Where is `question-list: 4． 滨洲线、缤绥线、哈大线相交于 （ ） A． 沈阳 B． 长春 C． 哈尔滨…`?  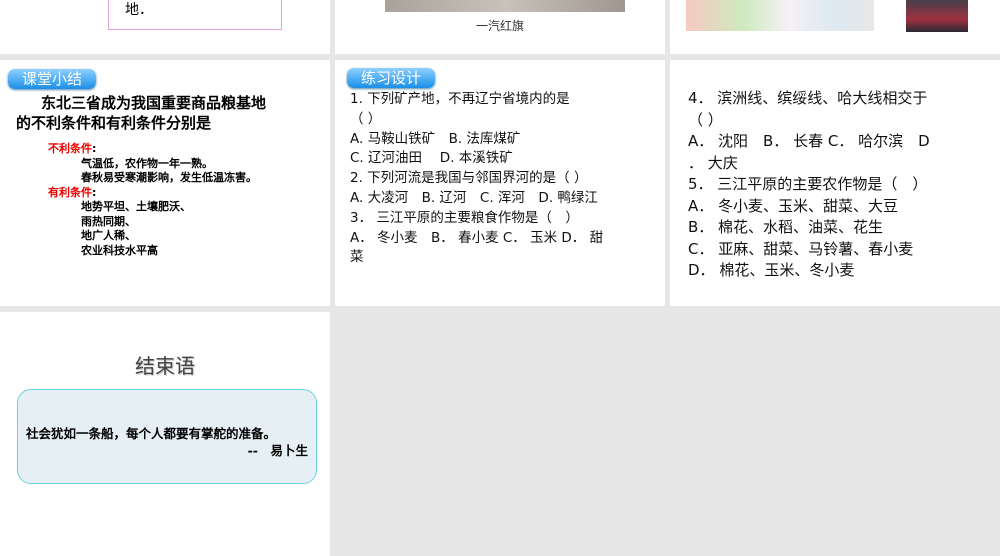 question-list: 4． 滨洲线、缤绥线、哈大线相交于 （ ） A． 沈阳 B． 长春 C． 哈尔滨… is located at coordinates (809, 184).